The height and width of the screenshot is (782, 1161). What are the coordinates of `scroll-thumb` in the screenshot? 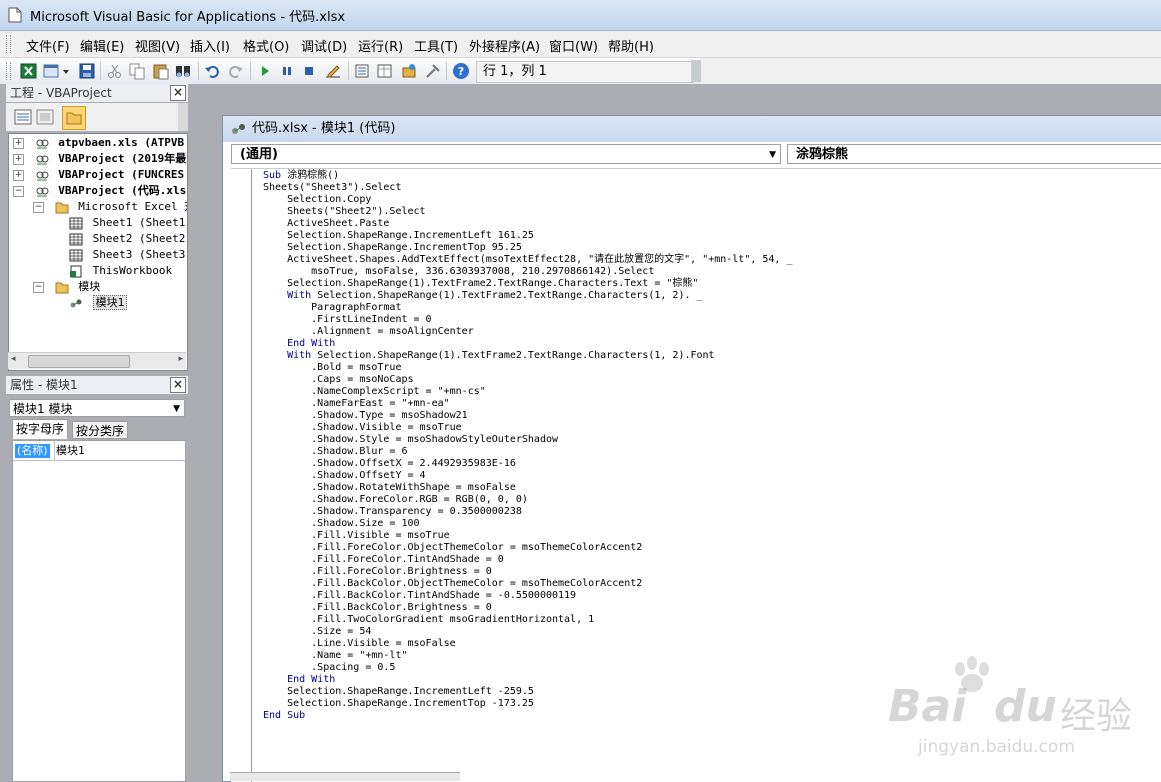 It's located at (79, 361).